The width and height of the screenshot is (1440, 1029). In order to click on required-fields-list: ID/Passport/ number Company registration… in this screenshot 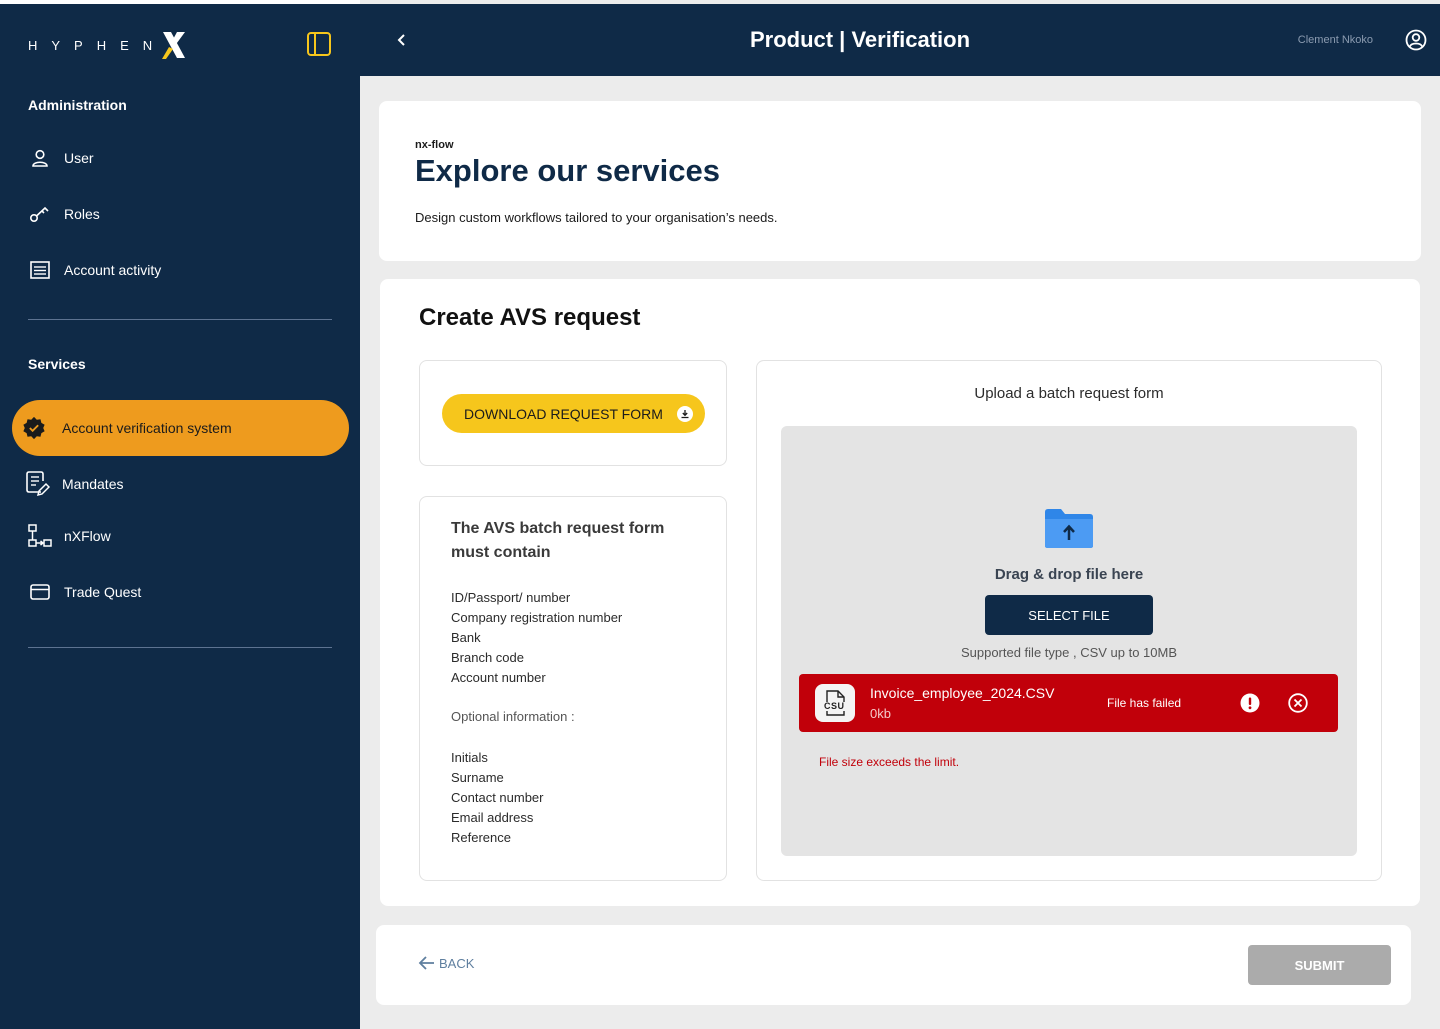, I will do `click(536, 638)`.